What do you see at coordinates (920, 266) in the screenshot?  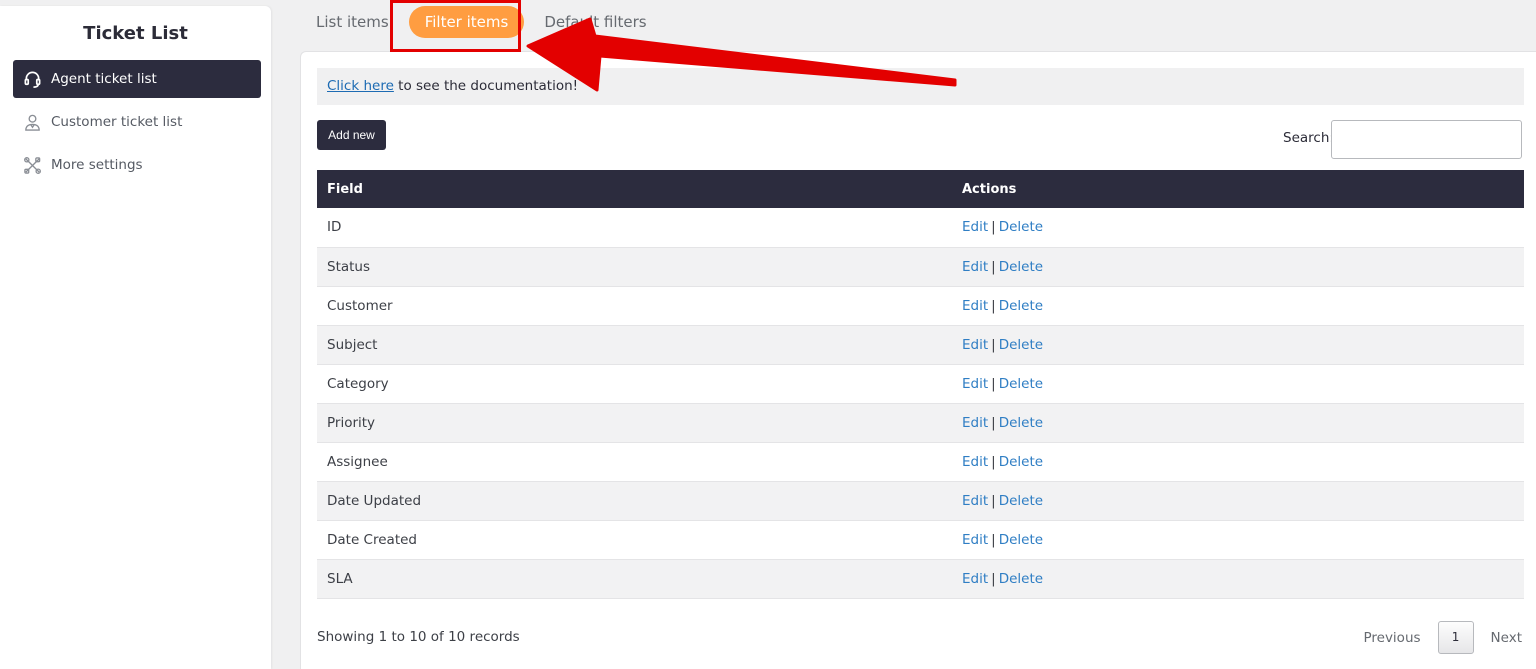 I see `table-row: Status Edit | Delete` at bounding box center [920, 266].